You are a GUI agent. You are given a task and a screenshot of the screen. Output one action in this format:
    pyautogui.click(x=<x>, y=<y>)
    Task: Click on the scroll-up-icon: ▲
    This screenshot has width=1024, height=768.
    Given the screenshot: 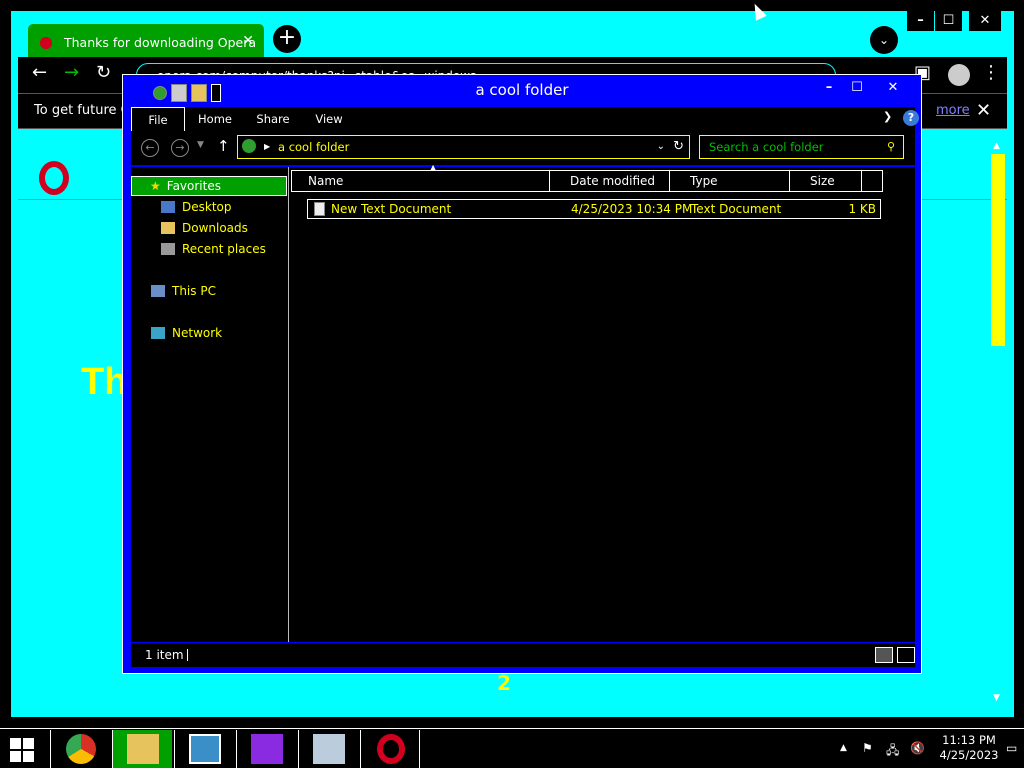 What is the action you would take?
    pyautogui.click(x=996, y=146)
    